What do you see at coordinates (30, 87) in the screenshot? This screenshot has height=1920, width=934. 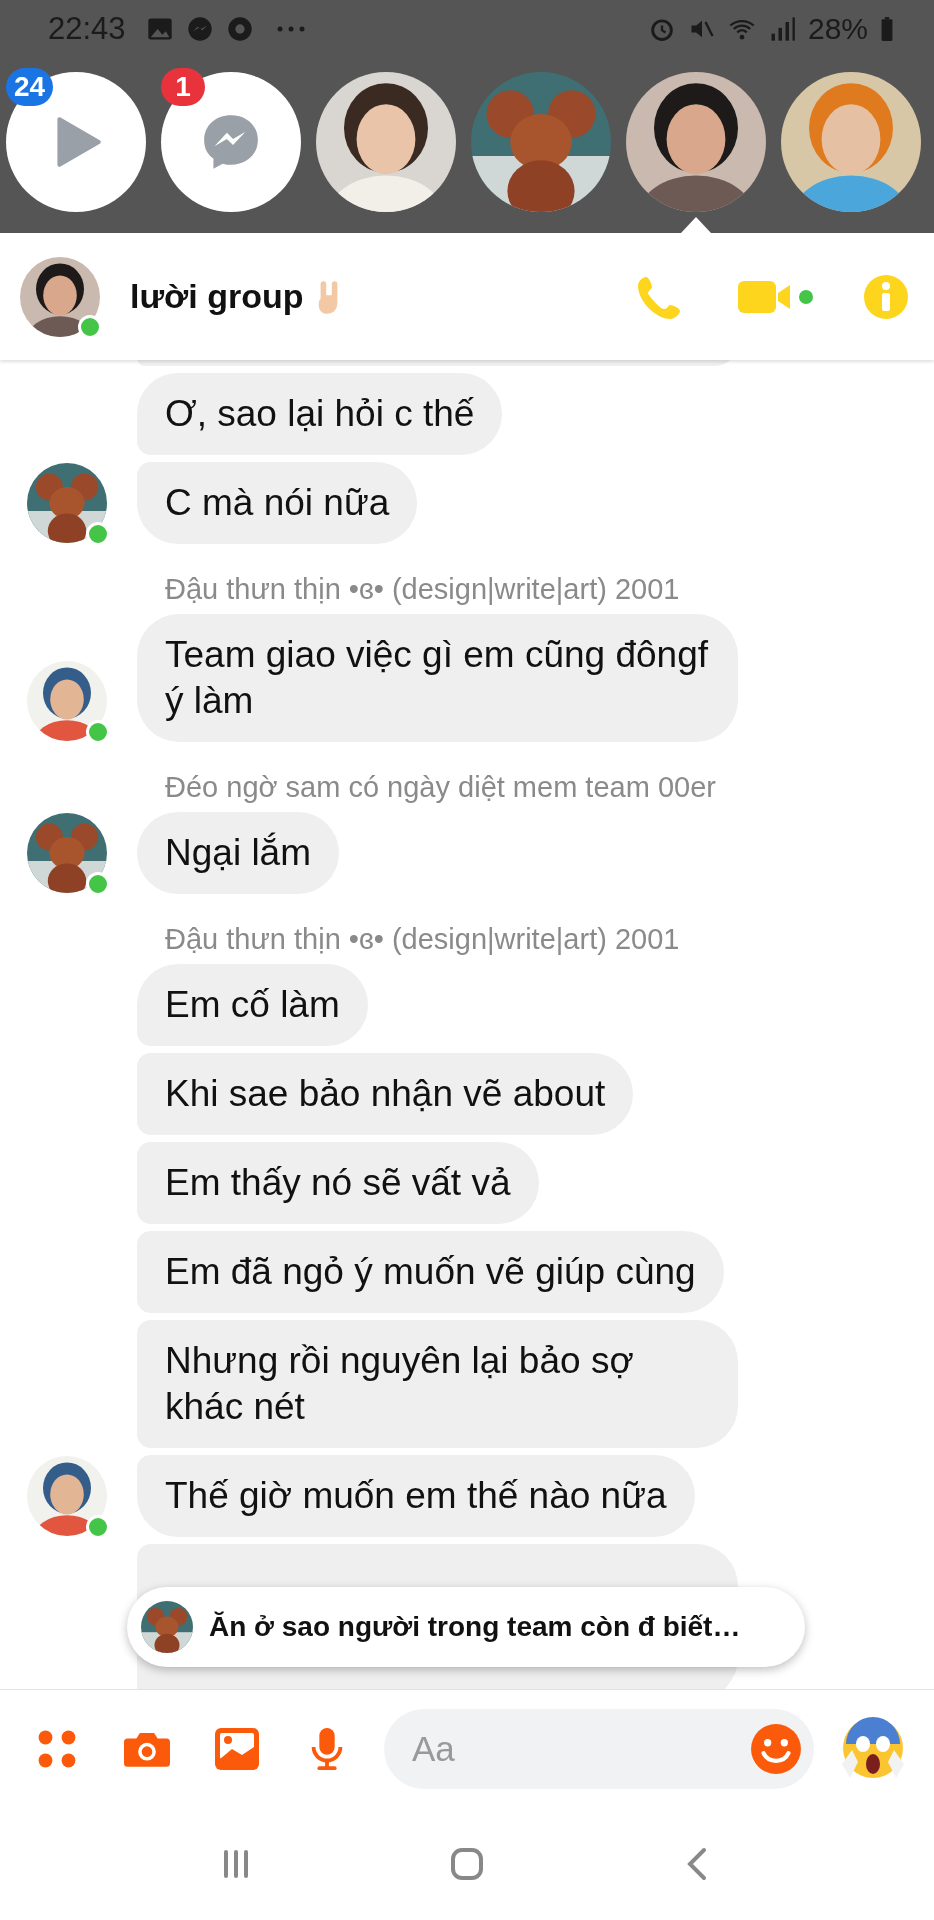 I see `count-badge: 24` at bounding box center [30, 87].